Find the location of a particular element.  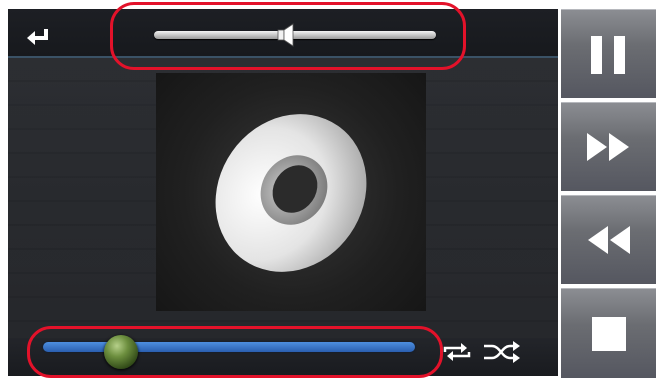

fast-forward-icon is located at coordinates (608, 147).